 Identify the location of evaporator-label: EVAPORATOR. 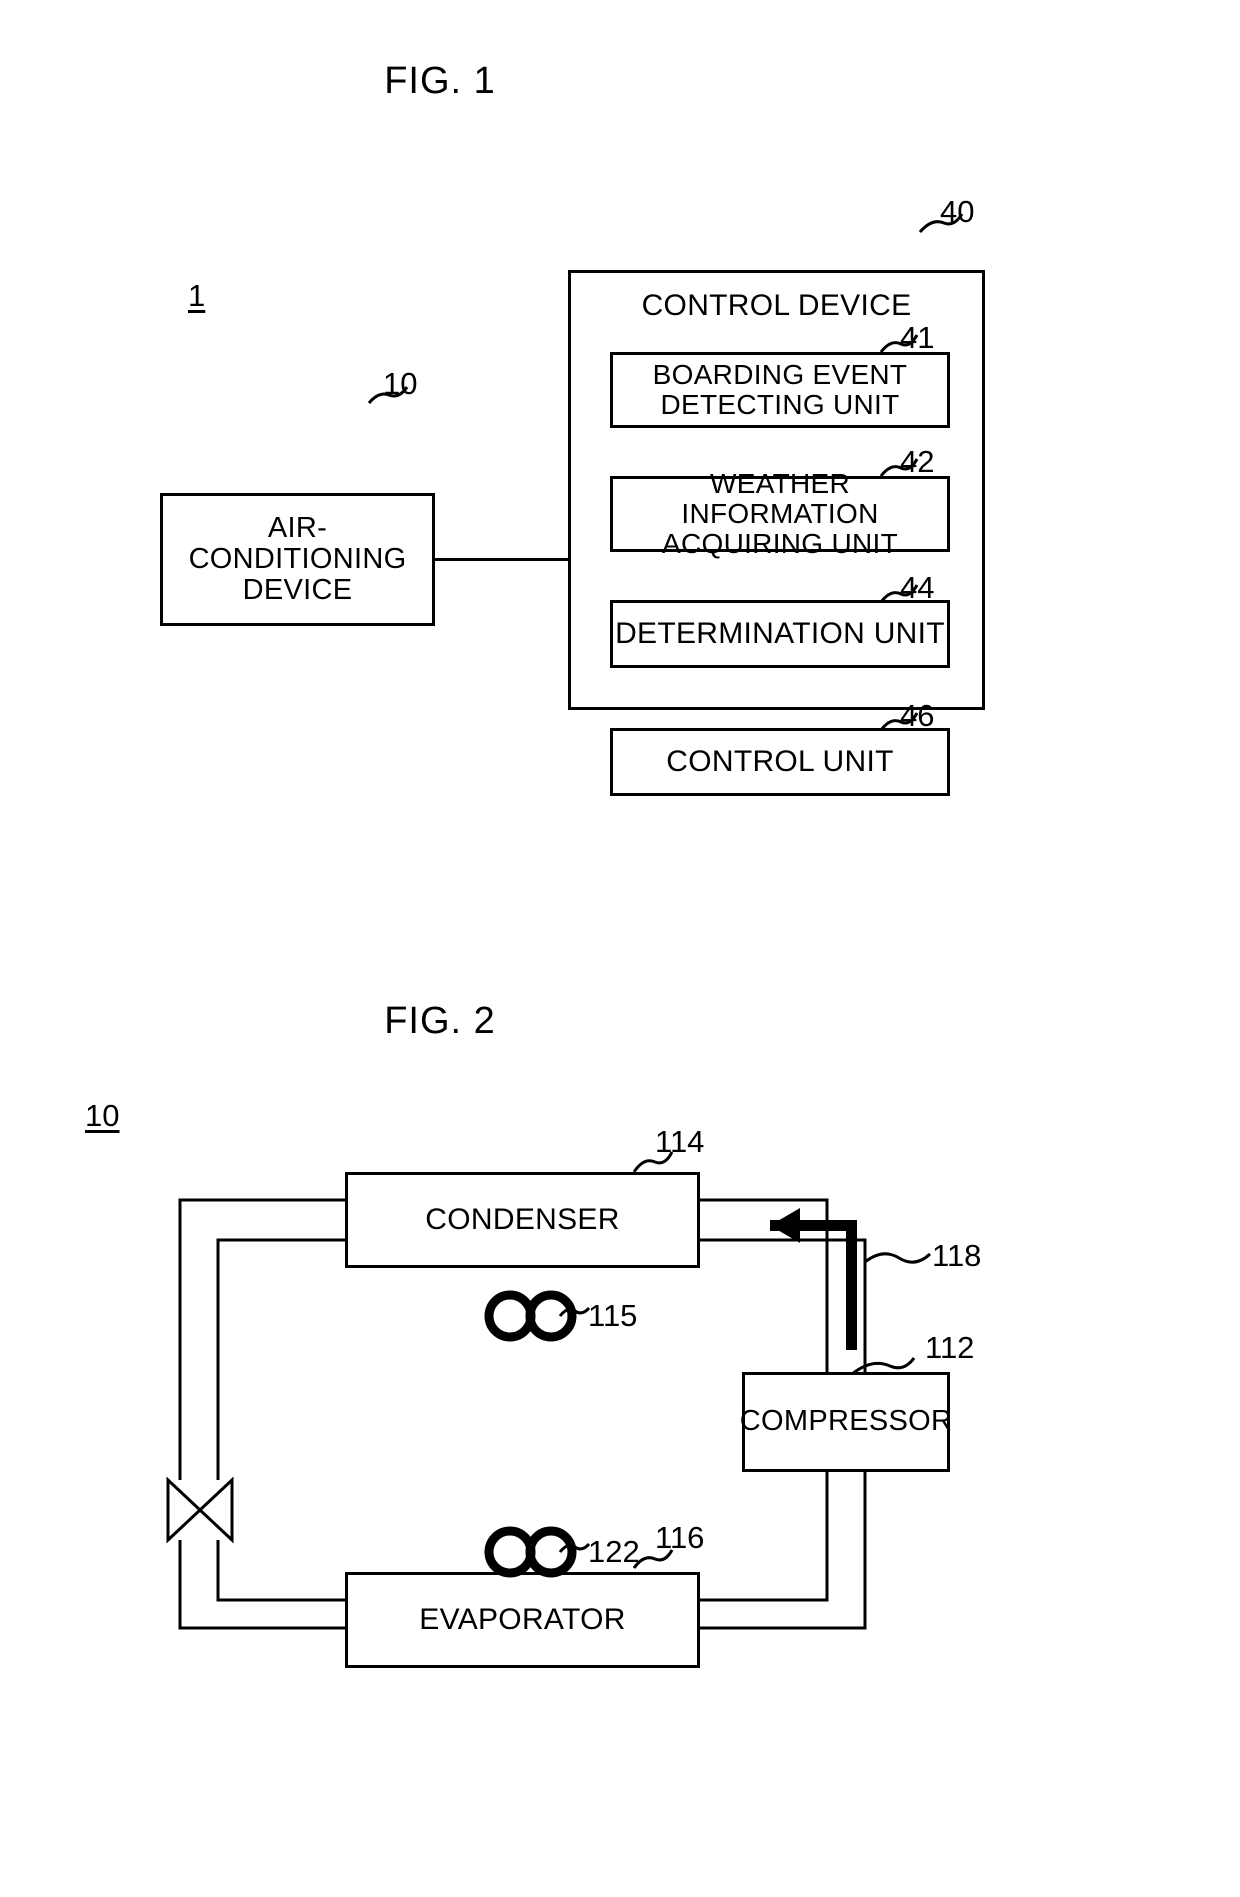
(522, 1619).